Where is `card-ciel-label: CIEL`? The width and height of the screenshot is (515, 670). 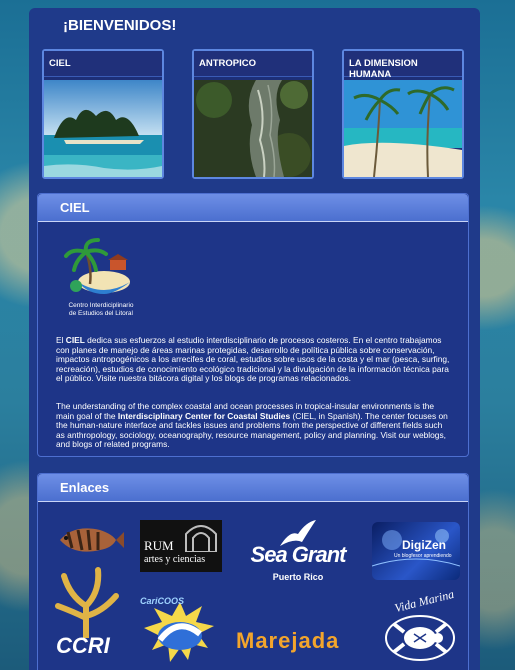
card-ciel-label: CIEL is located at coordinates (103, 64).